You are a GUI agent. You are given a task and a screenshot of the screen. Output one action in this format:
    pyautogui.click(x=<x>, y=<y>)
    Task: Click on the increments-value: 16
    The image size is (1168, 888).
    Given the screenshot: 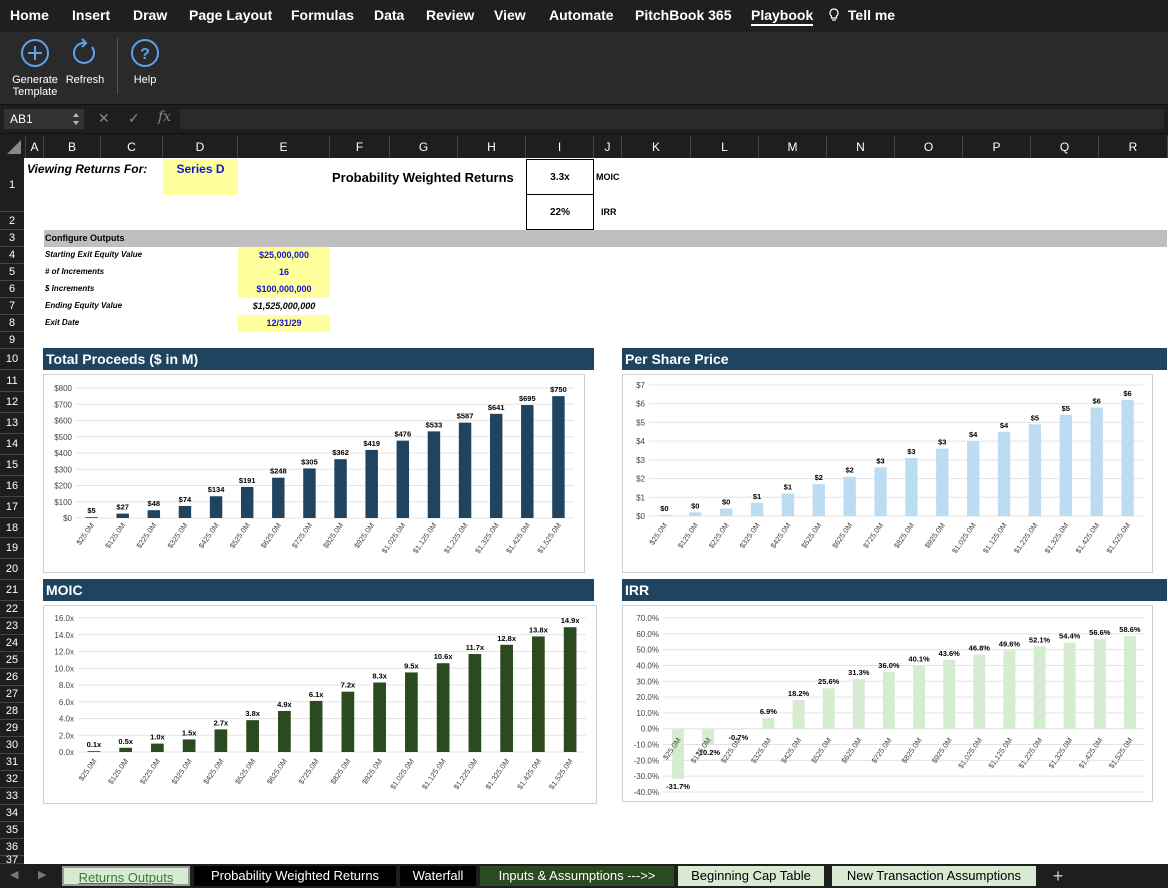 What is the action you would take?
    pyautogui.click(x=284, y=272)
    